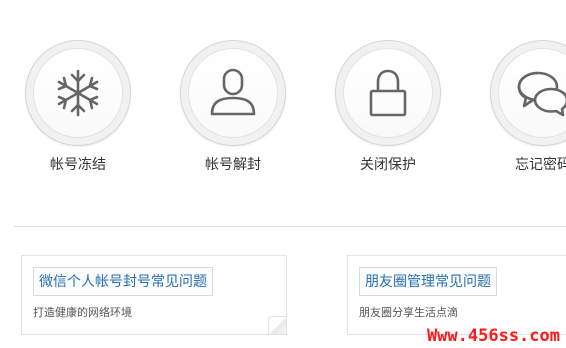 Image resolution: width=566 pixels, height=348 pixels. Describe the element at coordinates (541, 94) in the screenshot. I see `chat-bubbles-icon` at that location.